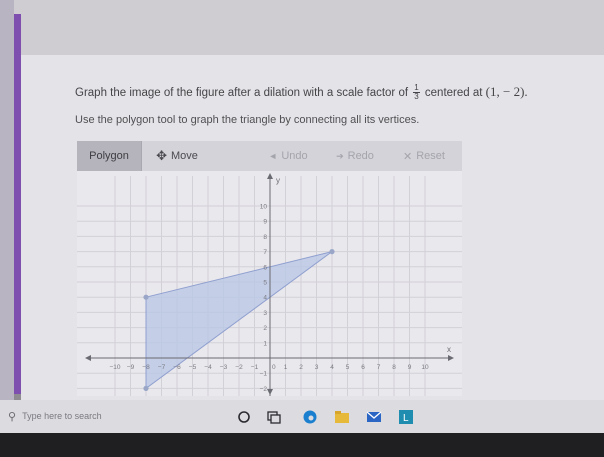 The width and height of the screenshot is (604, 457). What do you see at coordinates (453, 93) in the screenshot?
I see `question-text-after: centered at` at bounding box center [453, 93].